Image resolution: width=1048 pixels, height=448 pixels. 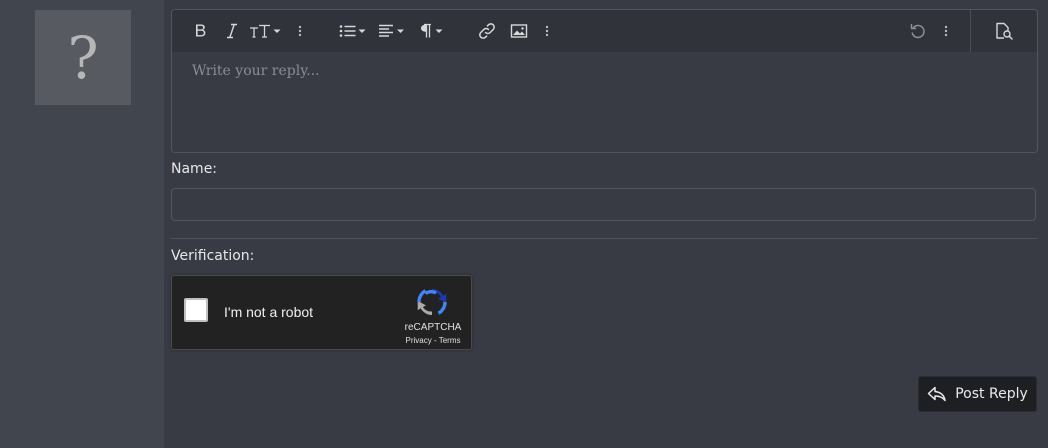 What do you see at coordinates (603, 204) in the screenshot?
I see `name-input` at bounding box center [603, 204].